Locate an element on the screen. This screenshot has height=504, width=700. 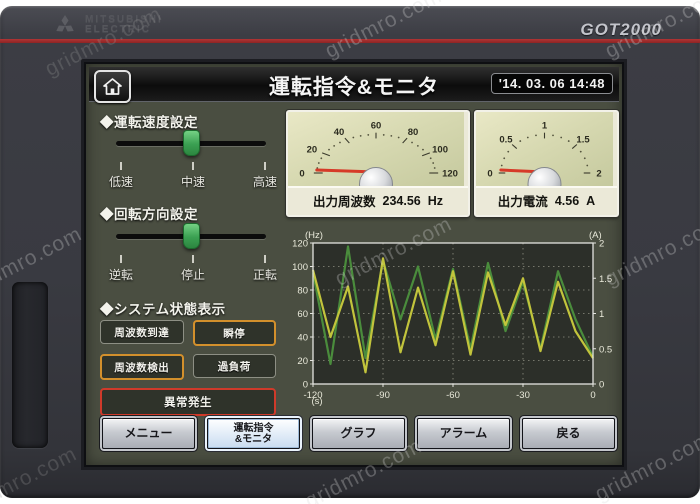
direction-option-stop: 停止 is located at coordinates (193, 269).